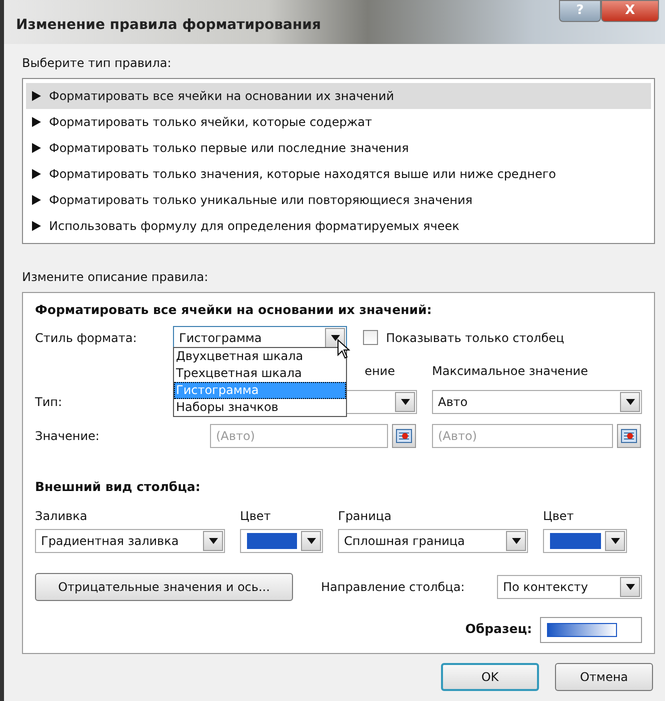 The height and width of the screenshot is (701, 665). What do you see at coordinates (97, 63) in the screenshot?
I see `section-label: Выберите тип правила:` at bounding box center [97, 63].